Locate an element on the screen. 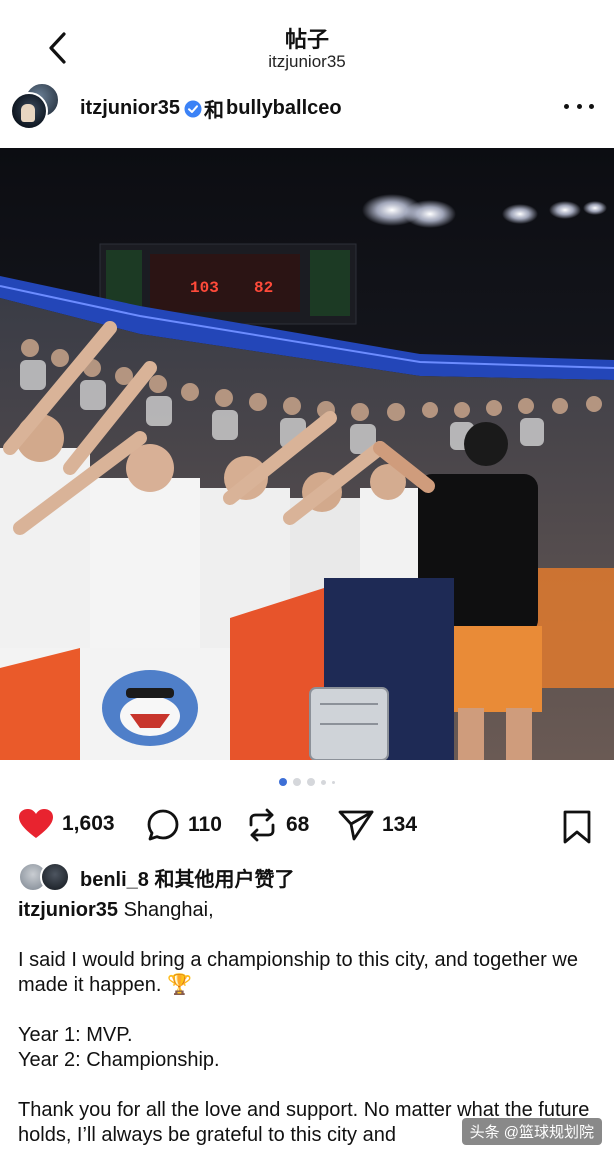 Image resolution: width=614 pixels, height=1154 pixels. bookmark-icon is located at coordinates (577, 827).